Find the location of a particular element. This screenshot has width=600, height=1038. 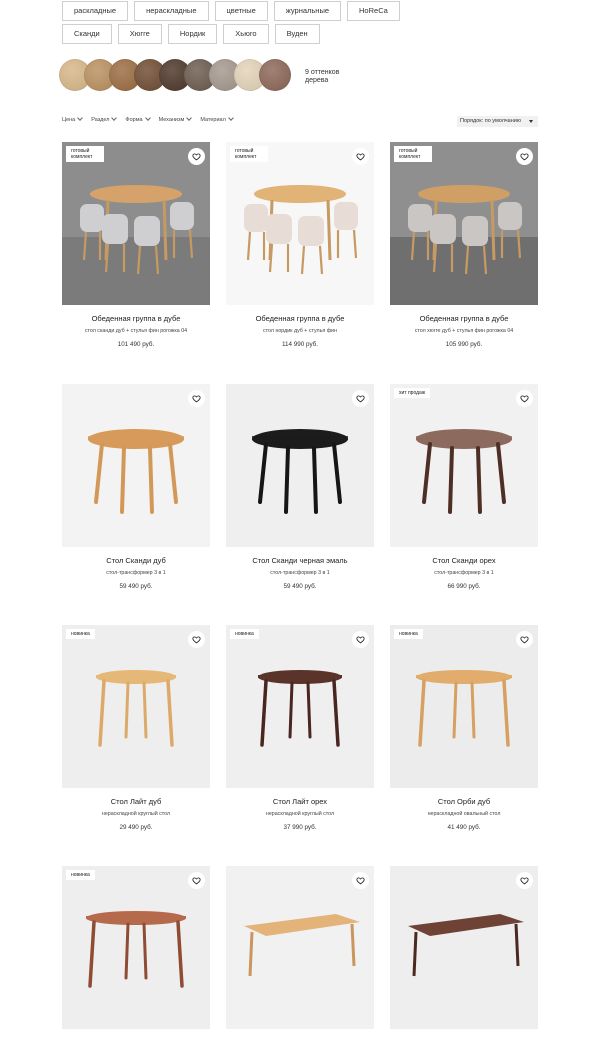

product-price: 59 490 руб. is located at coordinates (300, 586).